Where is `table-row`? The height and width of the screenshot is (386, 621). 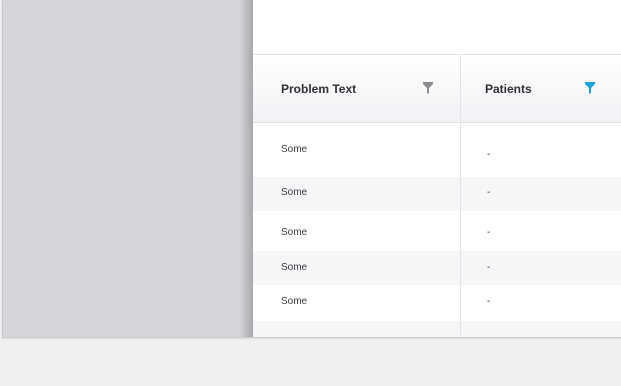 table-row is located at coordinates (437, 329).